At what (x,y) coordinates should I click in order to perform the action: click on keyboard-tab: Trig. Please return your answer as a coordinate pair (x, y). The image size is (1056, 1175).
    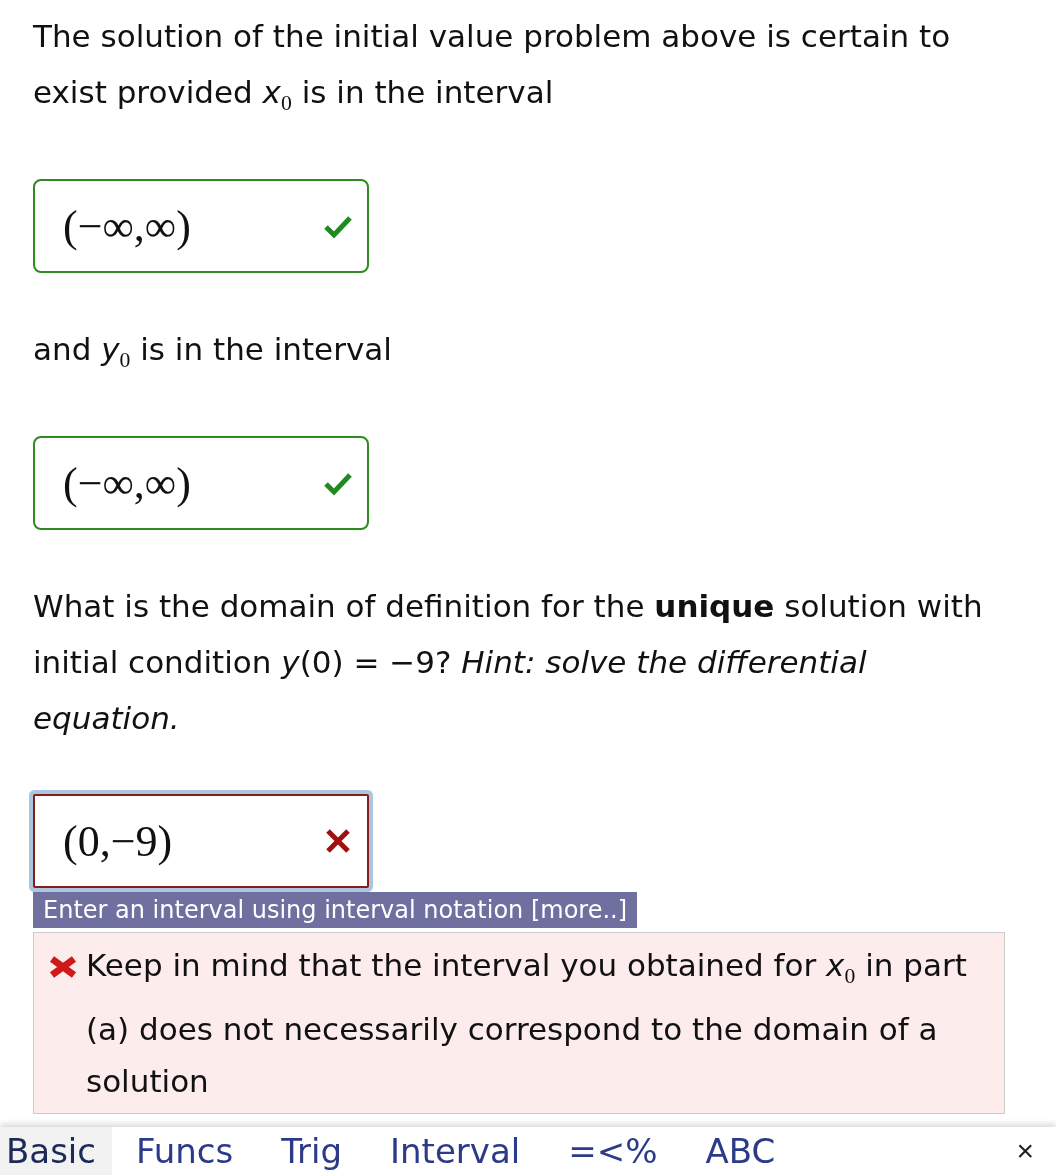
    Looking at the image, I should click on (311, 1151).